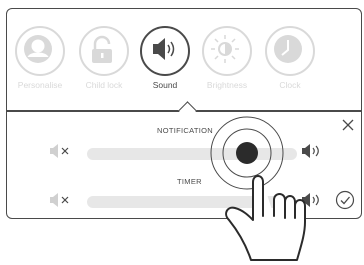 This screenshot has height=265, width=364. What do you see at coordinates (265, 218) in the screenshot?
I see `pointing-hand-icon` at bounding box center [265, 218].